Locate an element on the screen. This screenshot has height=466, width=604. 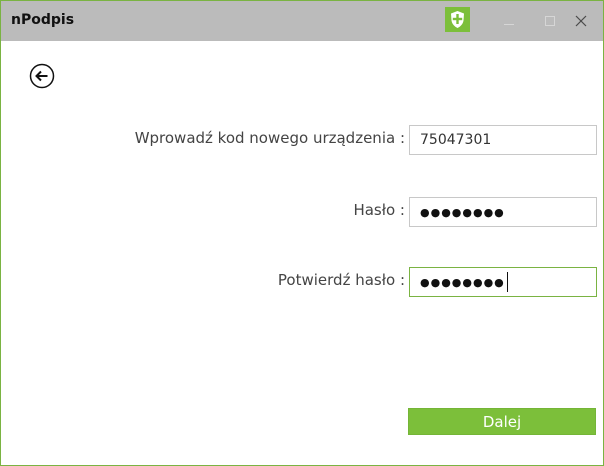
next-button: Dalej is located at coordinates (502, 421).